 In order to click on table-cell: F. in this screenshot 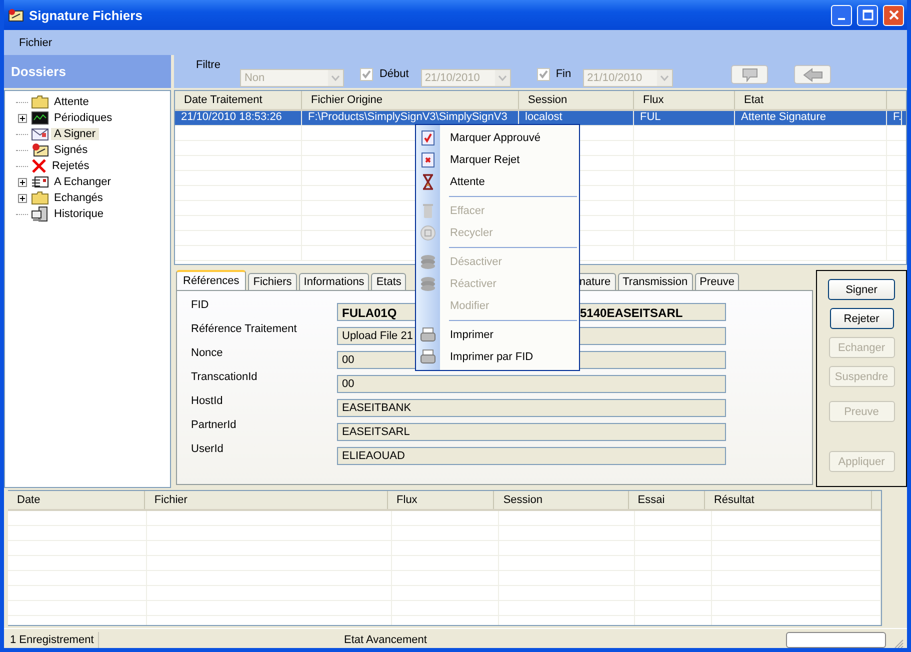, I will do `click(894, 118)`.